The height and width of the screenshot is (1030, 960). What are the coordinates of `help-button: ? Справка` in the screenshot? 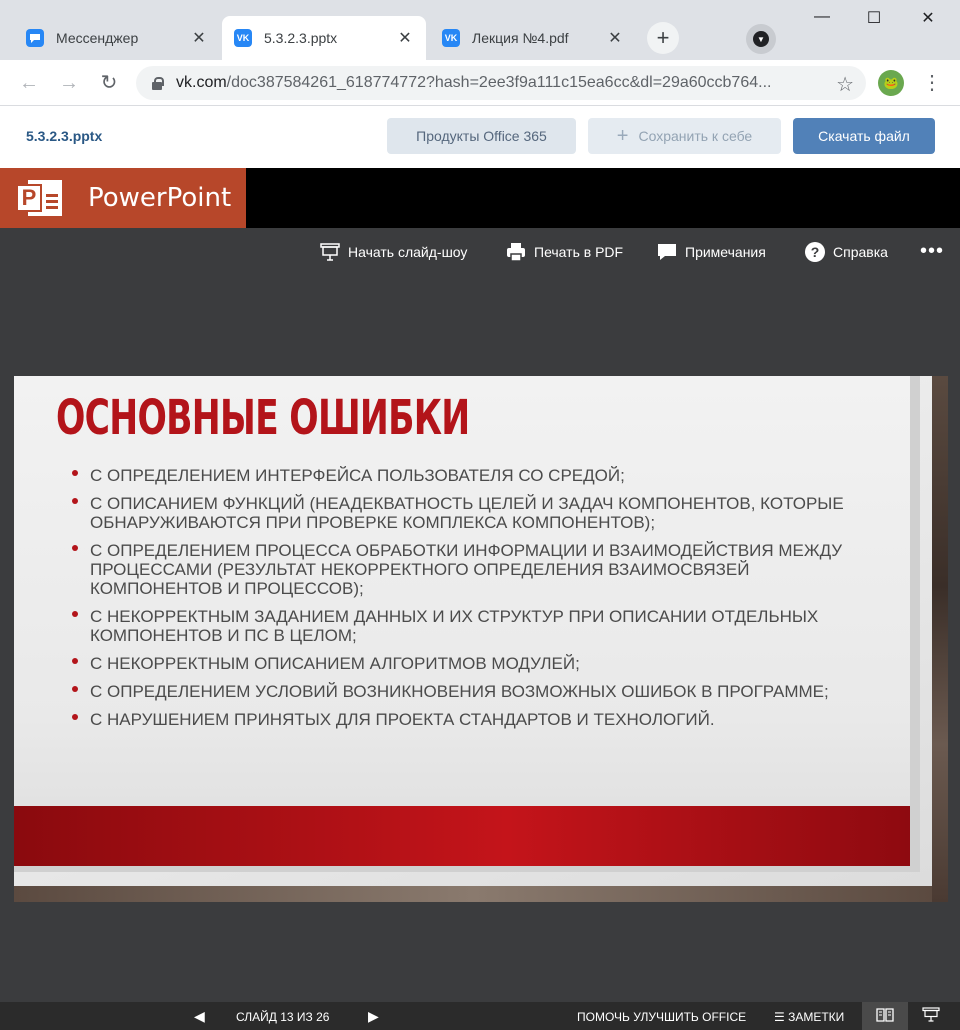 It's located at (845, 252).